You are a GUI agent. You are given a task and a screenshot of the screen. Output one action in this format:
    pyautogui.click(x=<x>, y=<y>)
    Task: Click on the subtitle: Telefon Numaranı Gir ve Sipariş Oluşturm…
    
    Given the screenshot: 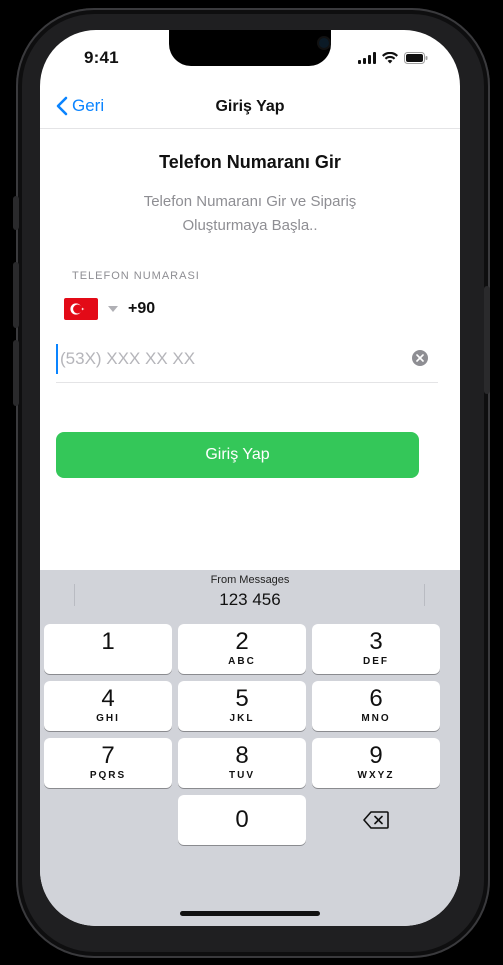 What is the action you would take?
    pyautogui.click(x=250, y=213)
    